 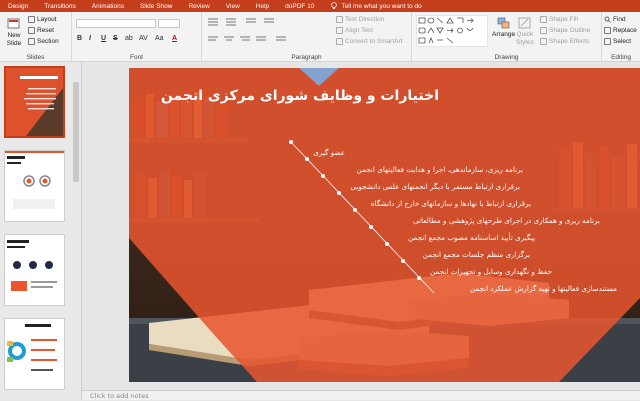 I want to click on notes-pane: Click to add notes, so click(x=361, y=395).